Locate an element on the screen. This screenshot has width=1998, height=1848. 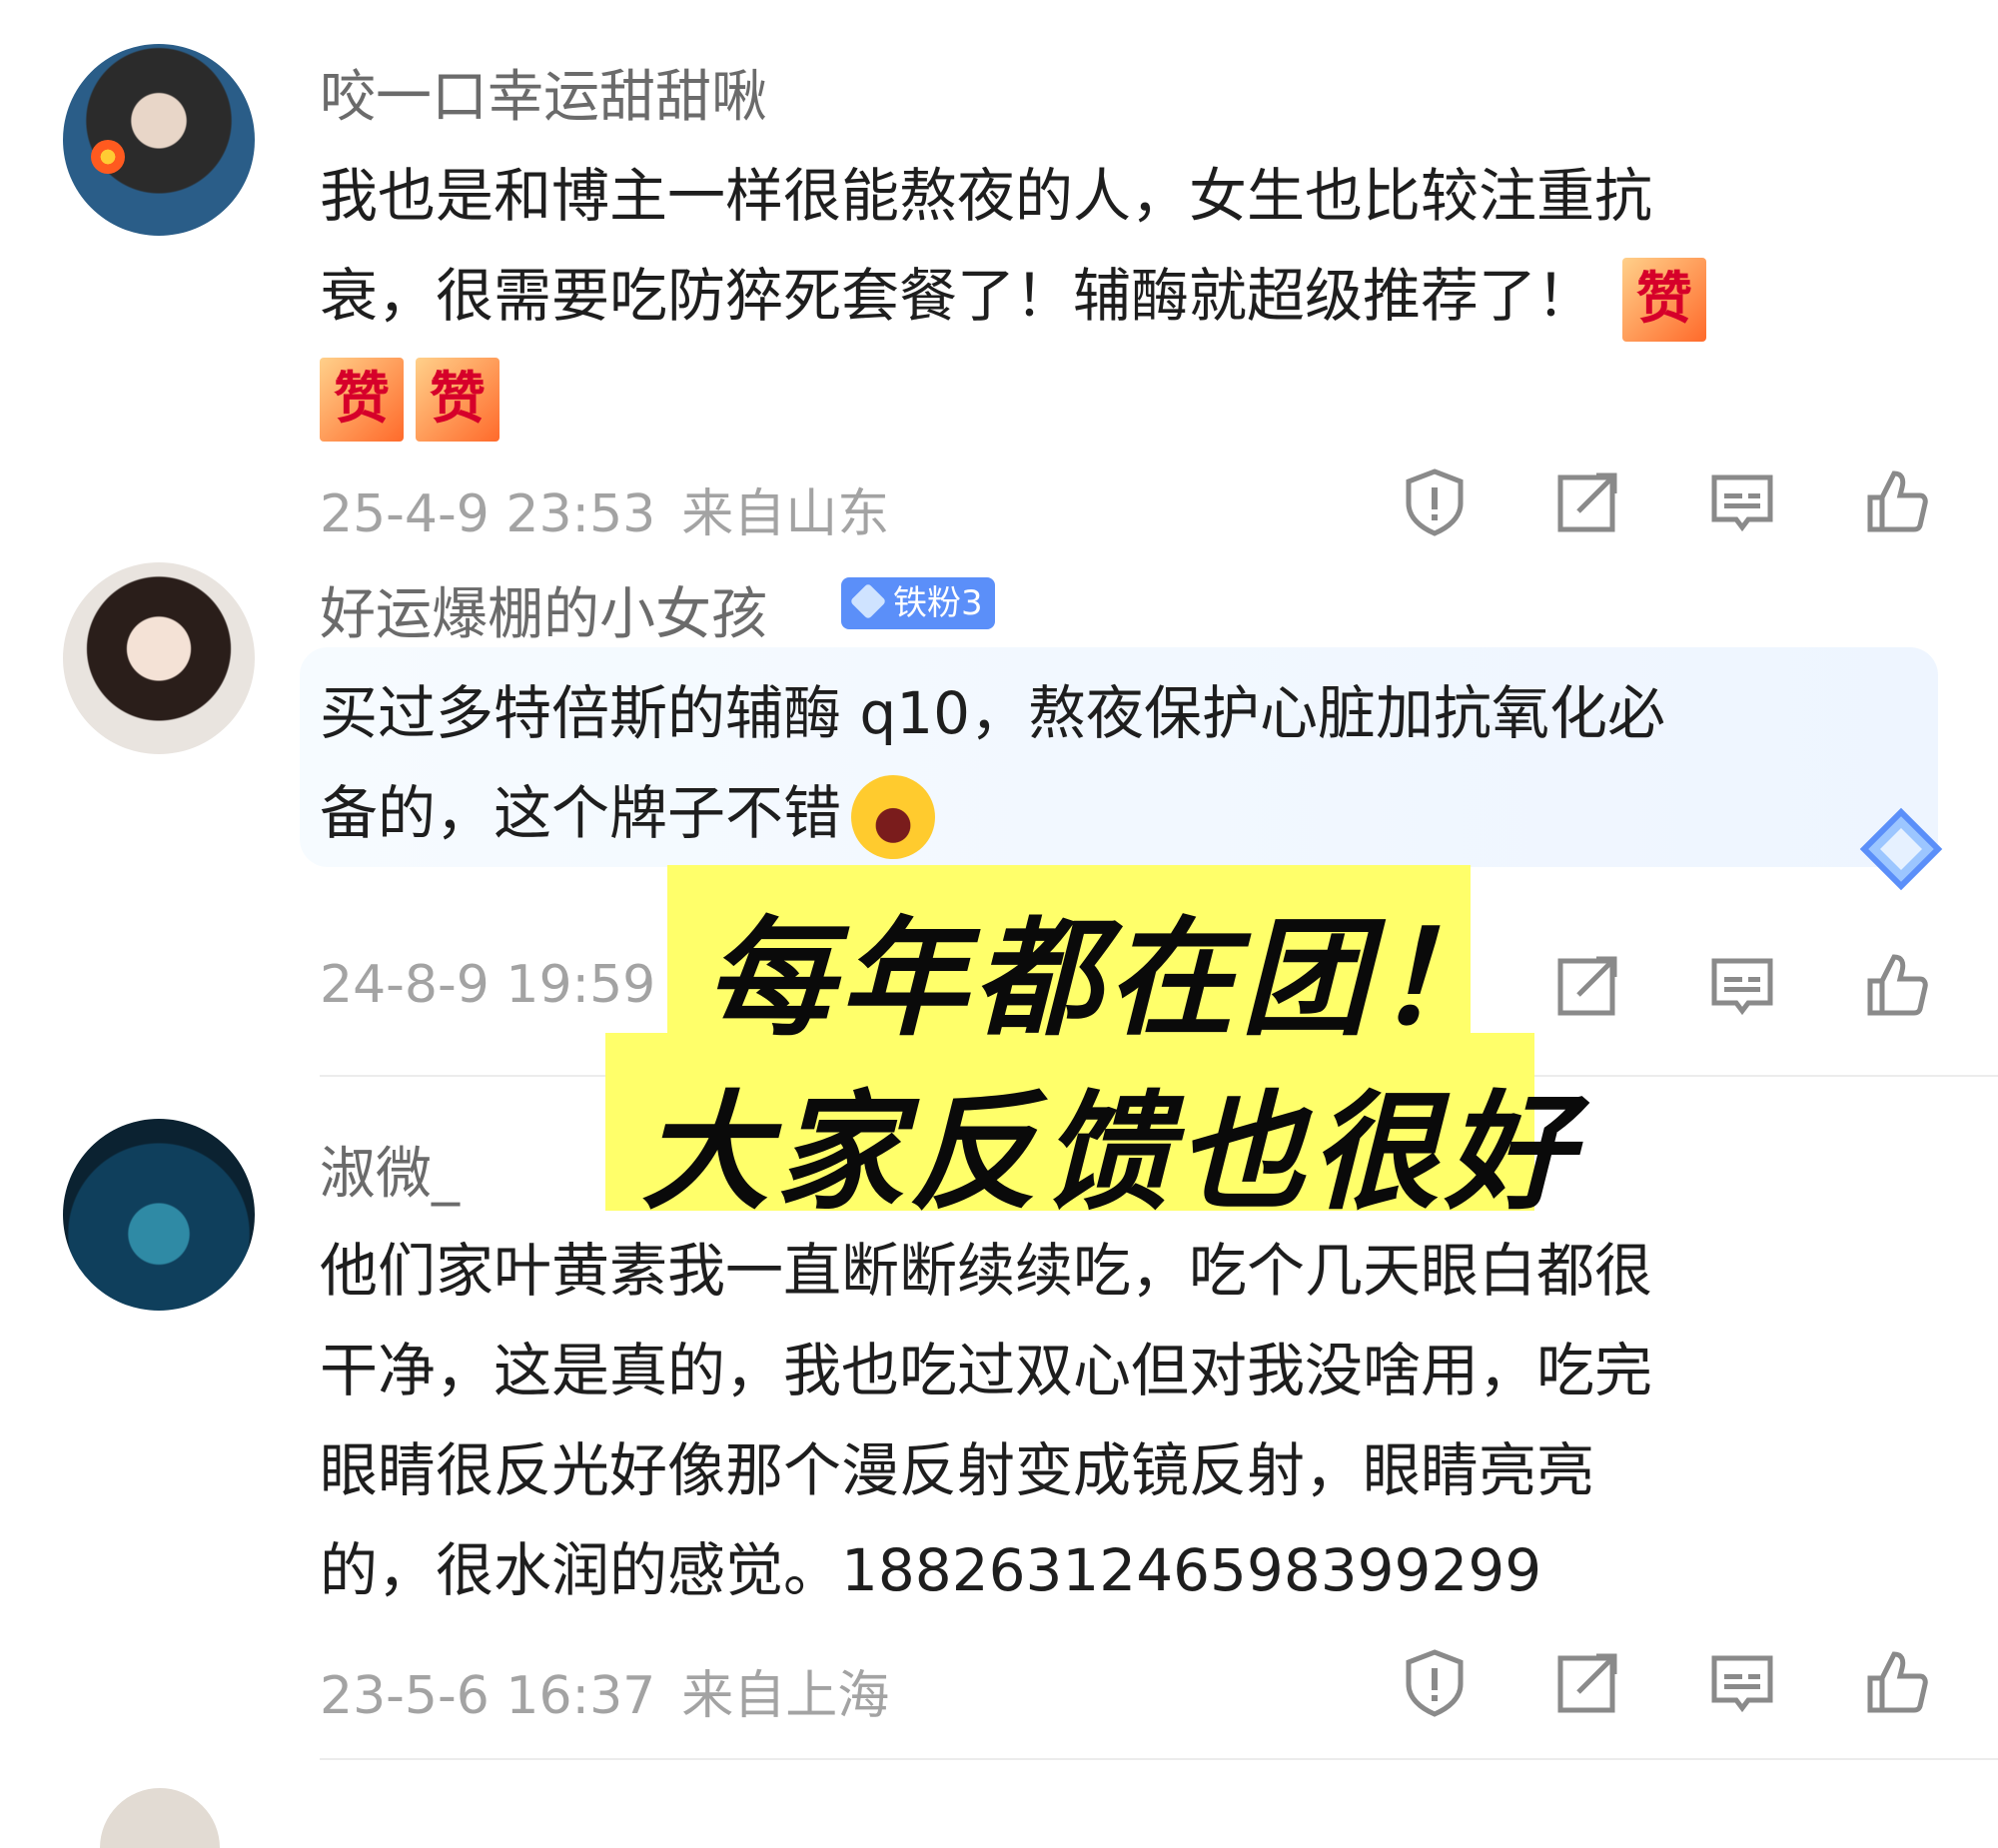
comment-line: 的，很水润的感觉。18826312465983992­99 is located at coordinates (931, 1570).